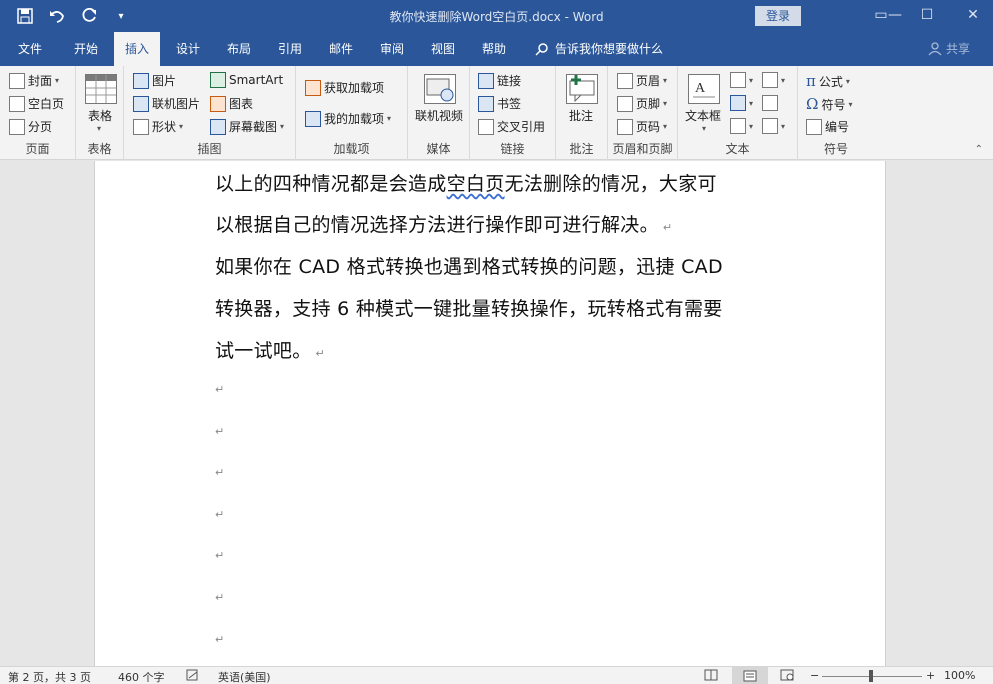 The height and width of the screenshot is (684, 993). I want to click on cross-reference-icon, so click(486, 126).